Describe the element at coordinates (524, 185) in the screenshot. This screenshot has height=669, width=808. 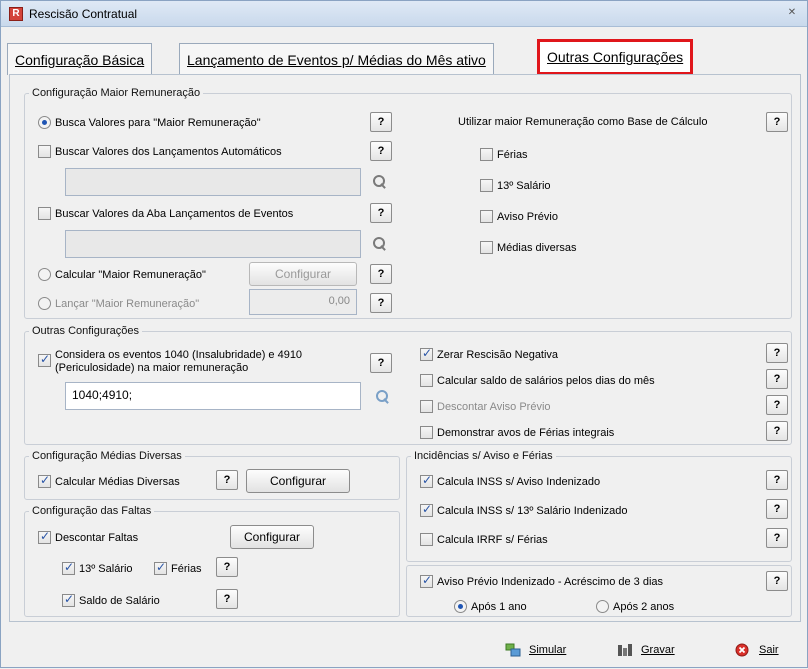
I see `base-13-label: 13º Salário` at that location.